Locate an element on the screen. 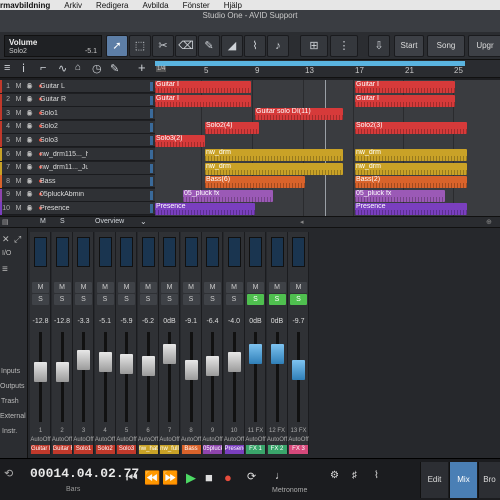 The width and height of the screenshot is (500, 500). volume-readout: -12.8 is located at coordinates (62, 321).